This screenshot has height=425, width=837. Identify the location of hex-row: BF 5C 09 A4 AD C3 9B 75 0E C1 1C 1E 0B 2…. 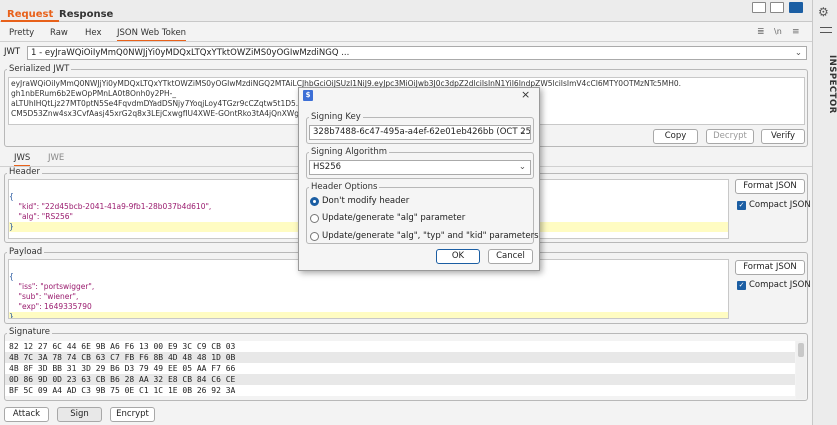
(400, 390).